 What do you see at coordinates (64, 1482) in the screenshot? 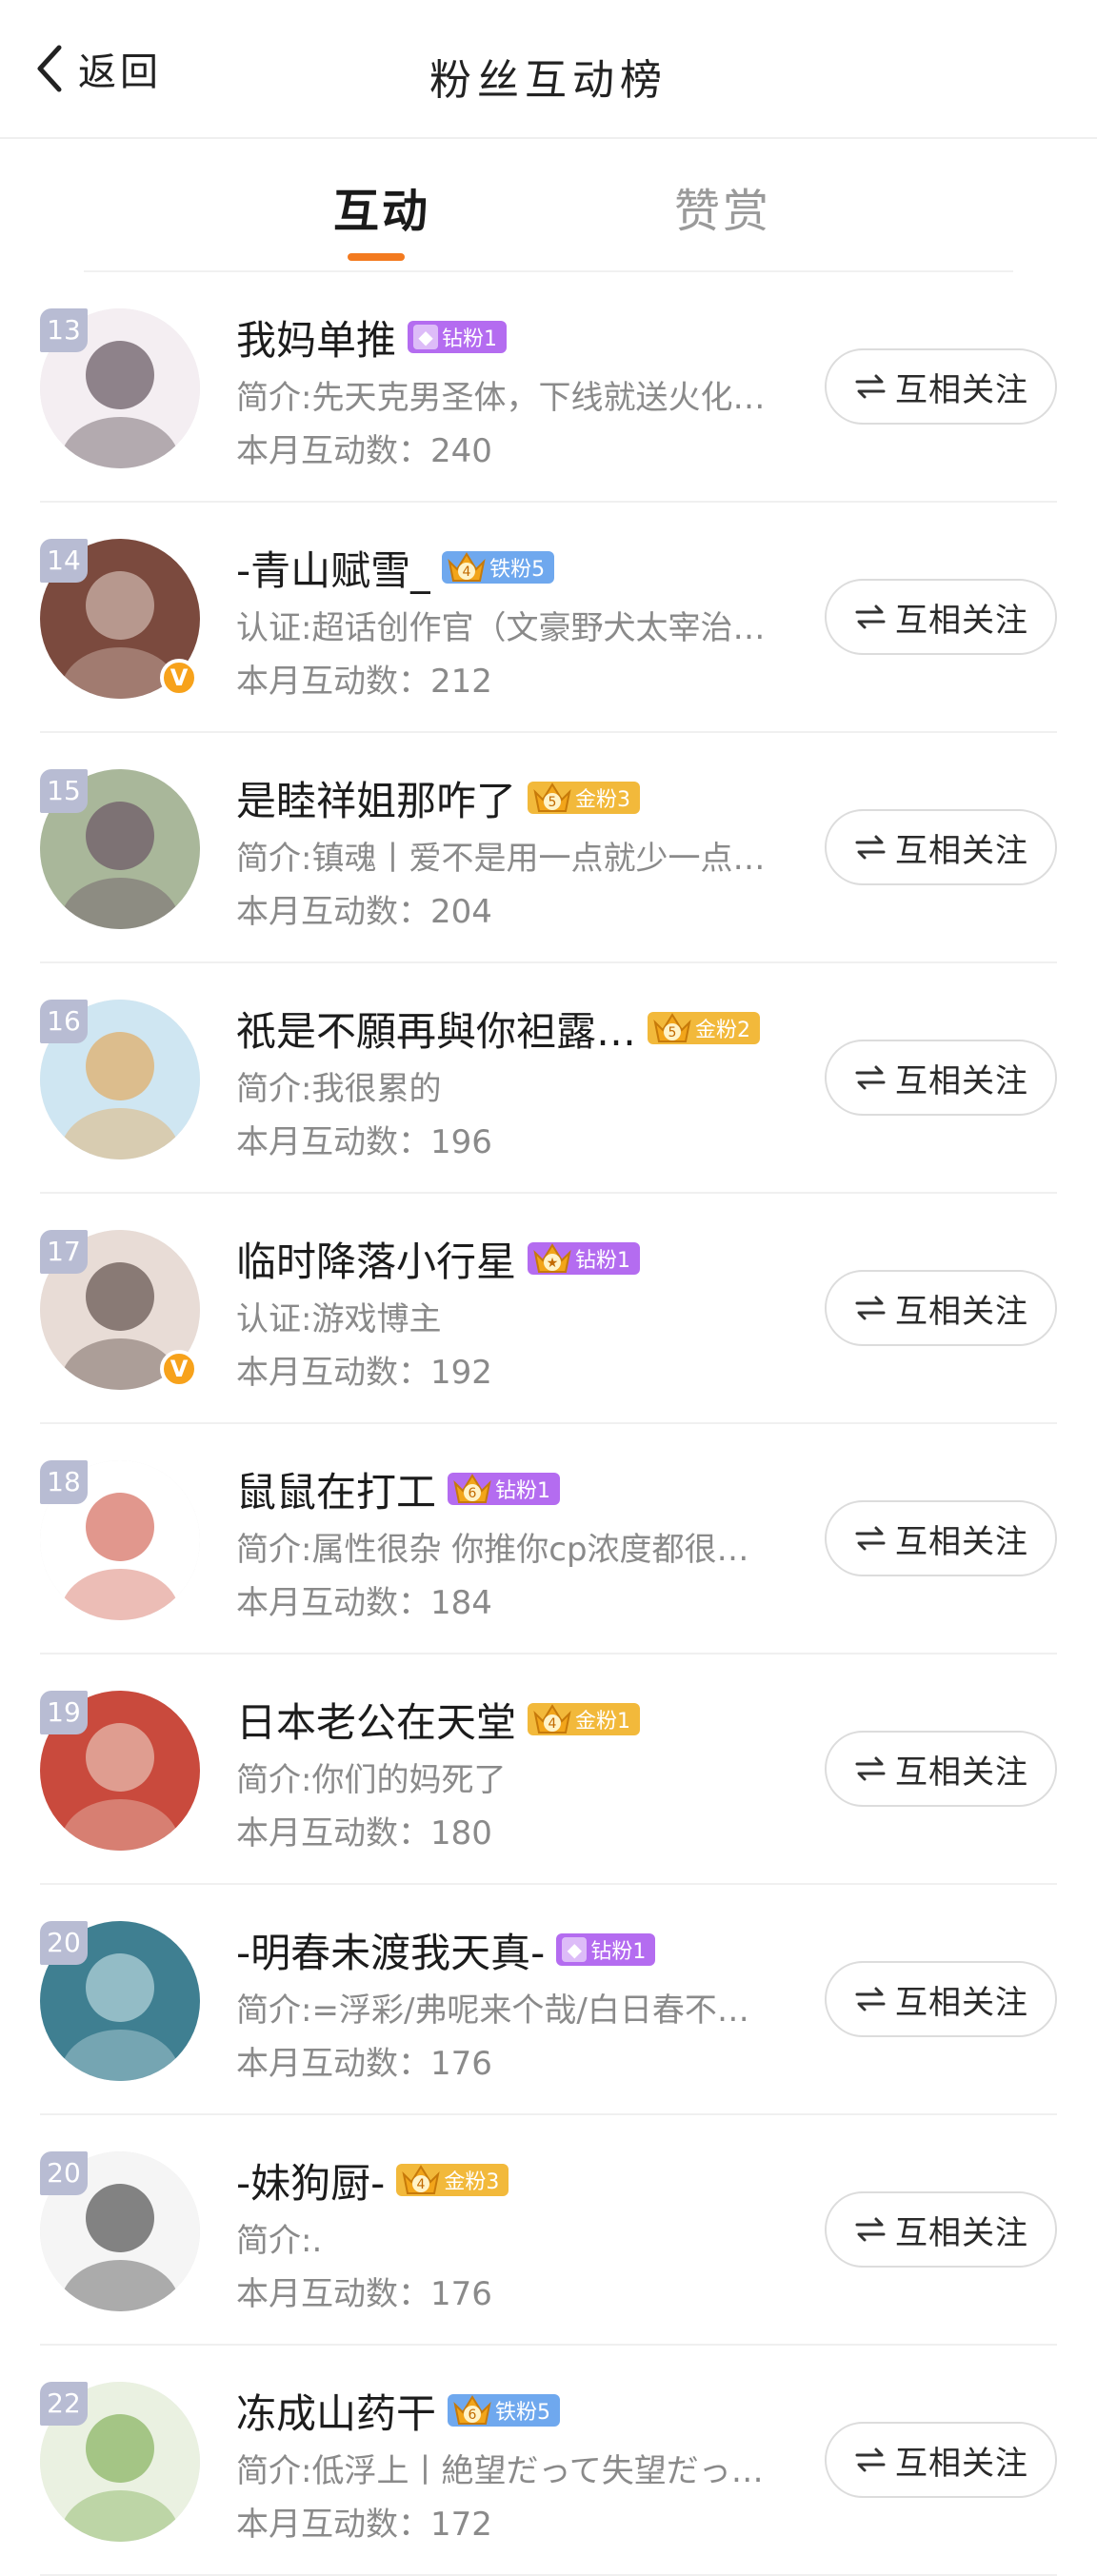
I see `rank-badge: 18` at bounding box center [64, 1482].